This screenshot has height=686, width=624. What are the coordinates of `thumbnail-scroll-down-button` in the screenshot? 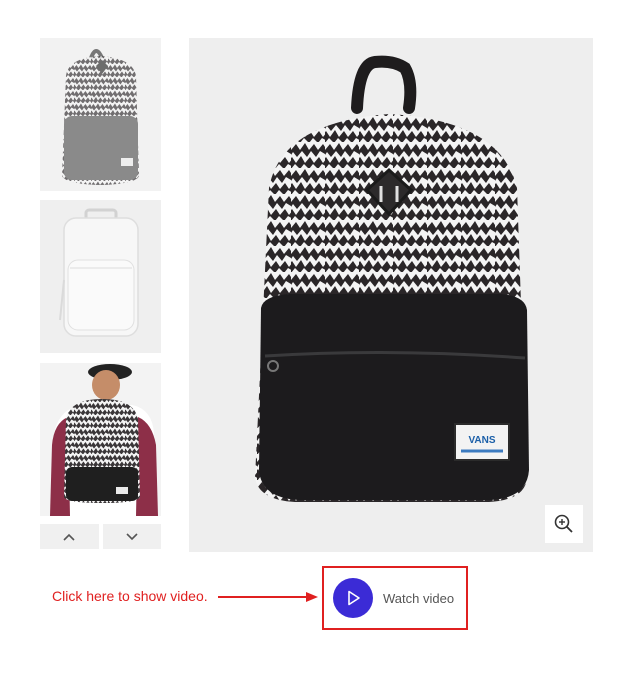 It's located at (131, 536).